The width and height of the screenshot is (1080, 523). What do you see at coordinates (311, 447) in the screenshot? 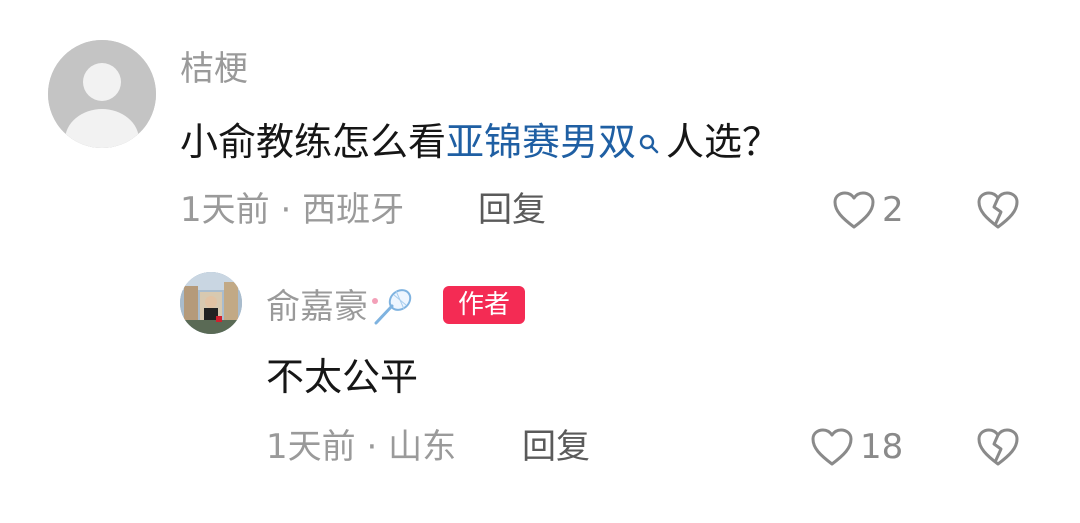
I see `reply-time: 1天前` at bounding box center [311, 447].